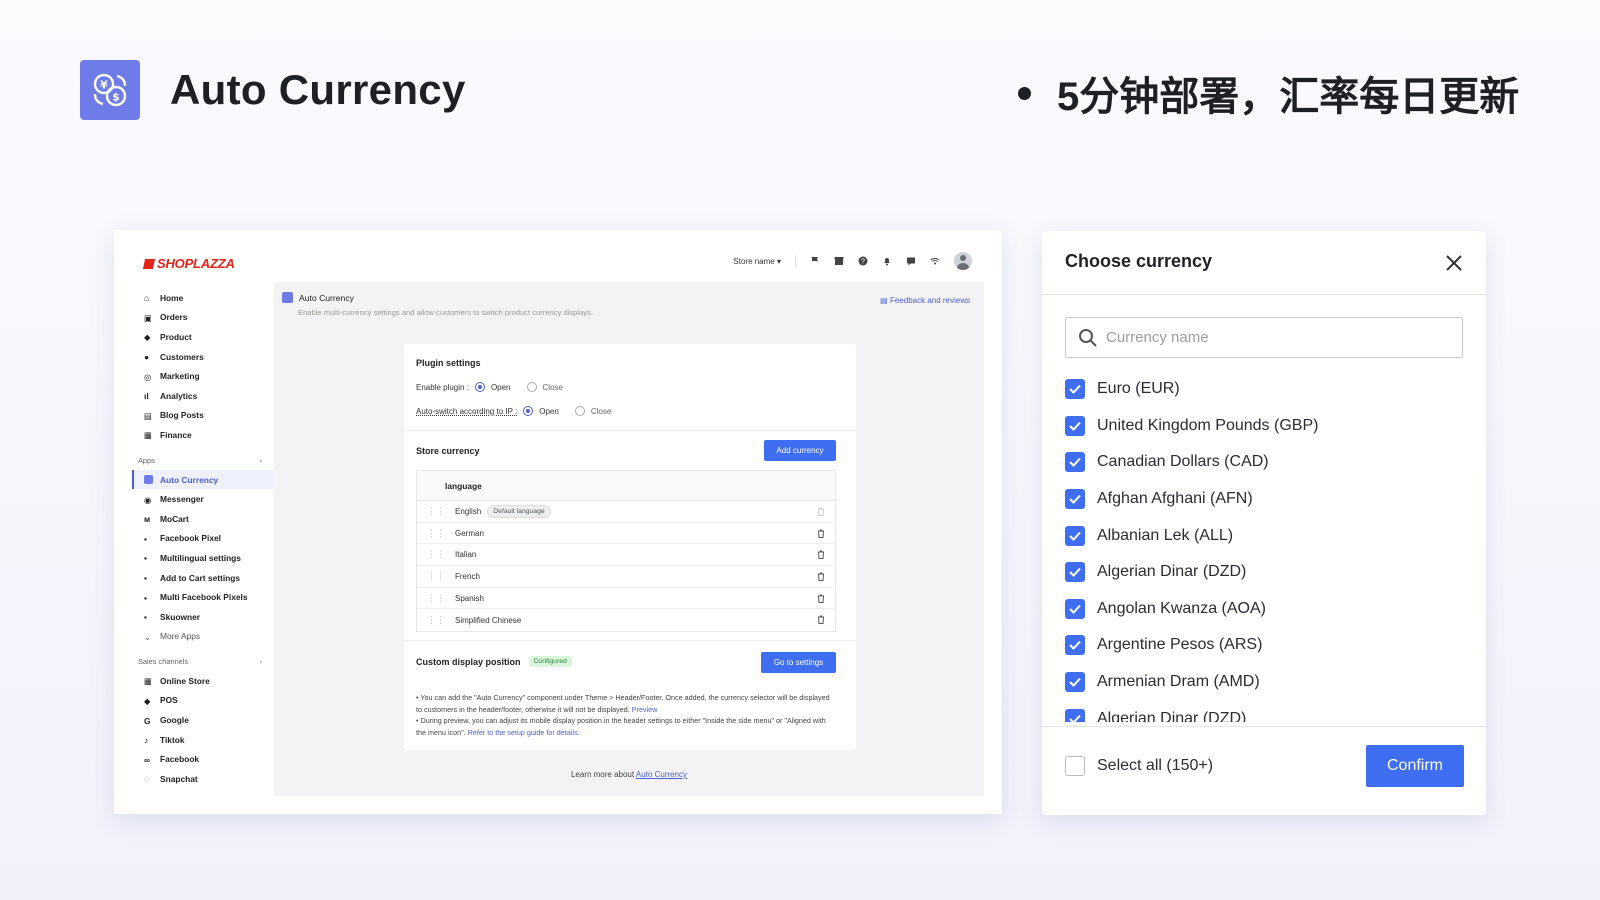  I want to click on ip-close-radio, so click(579, 411).